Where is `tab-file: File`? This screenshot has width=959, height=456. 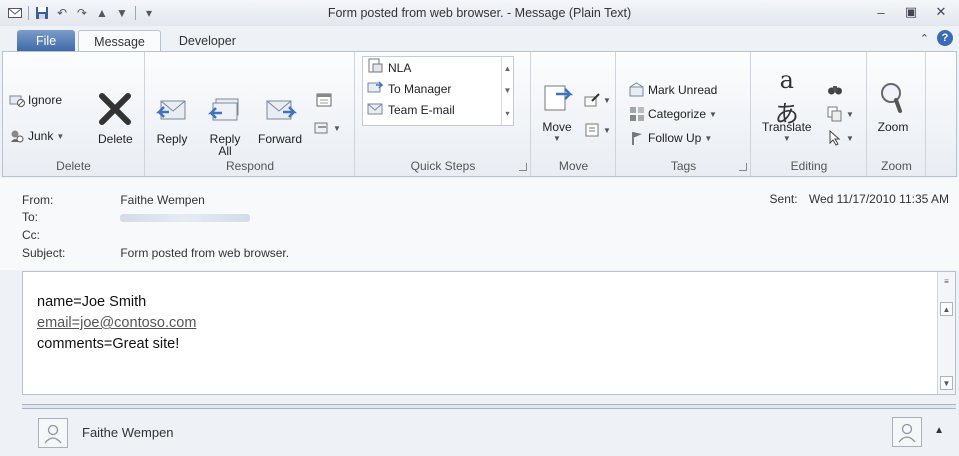
tab-file: File is located at coordinates (46, 41).